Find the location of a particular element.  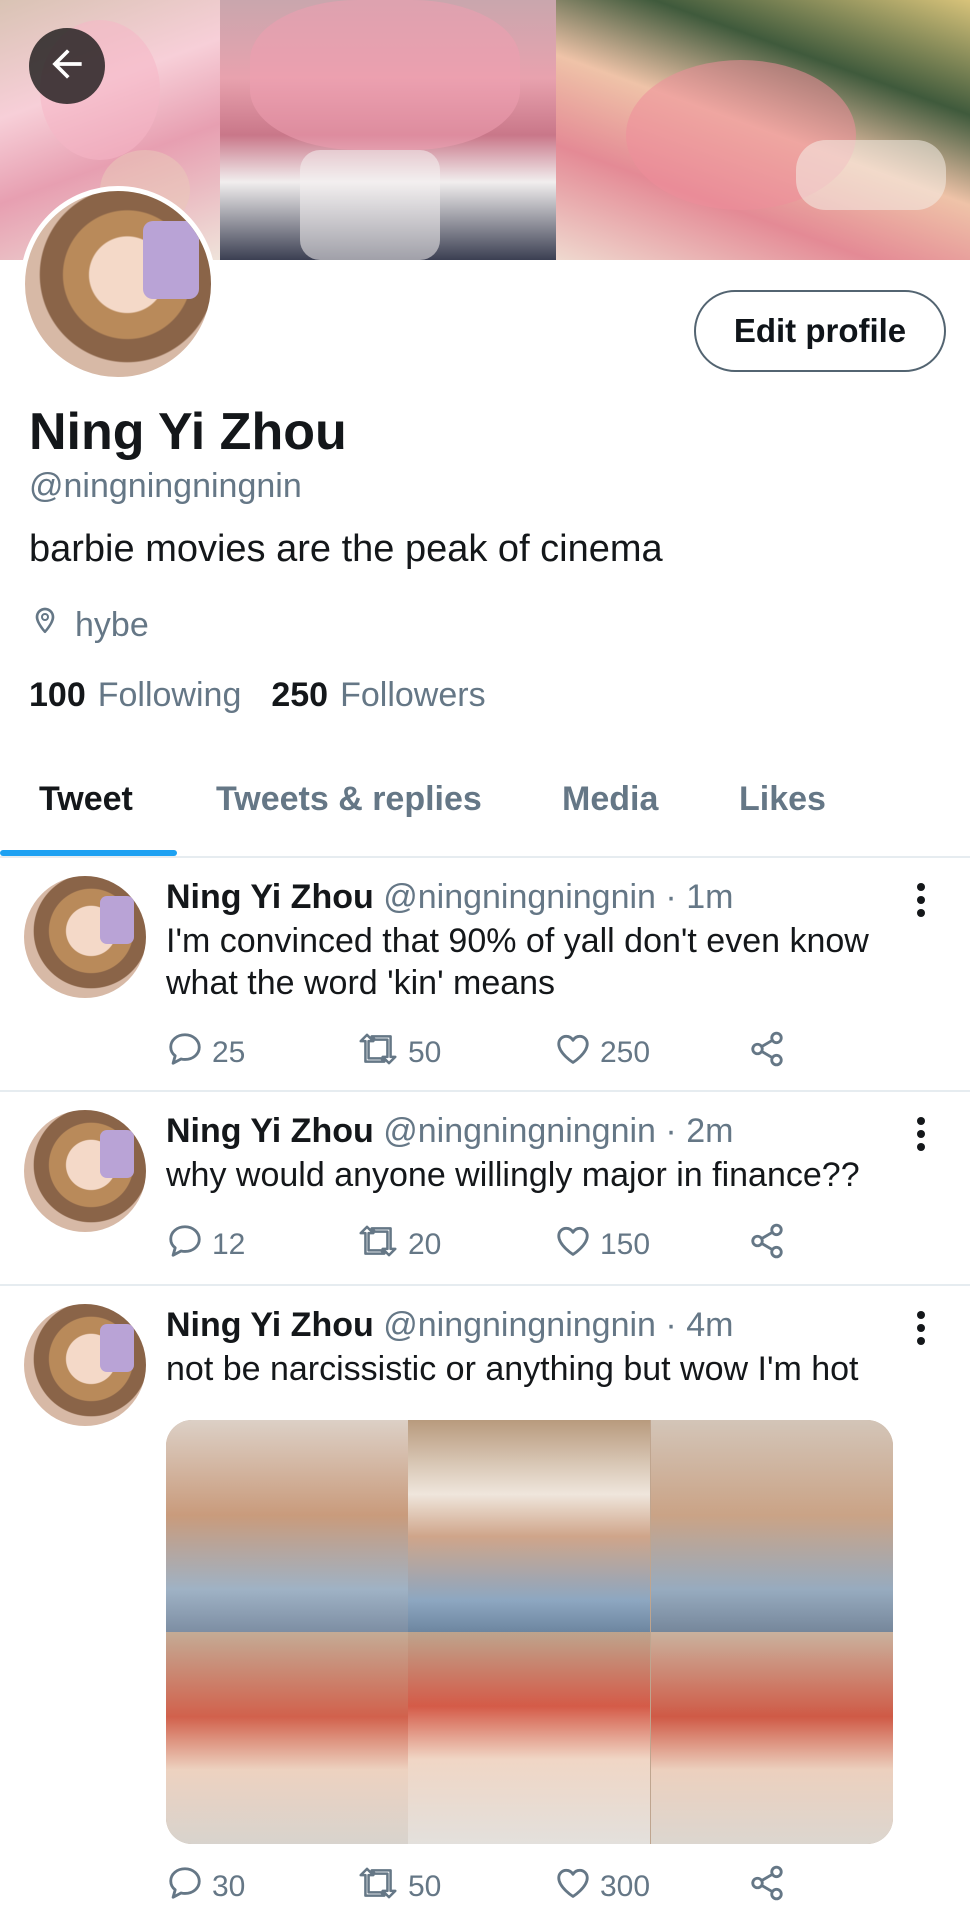

tweet-header: Ning Yi Zhou @ningningningnin · 1m is located at coordinates (449, 897).